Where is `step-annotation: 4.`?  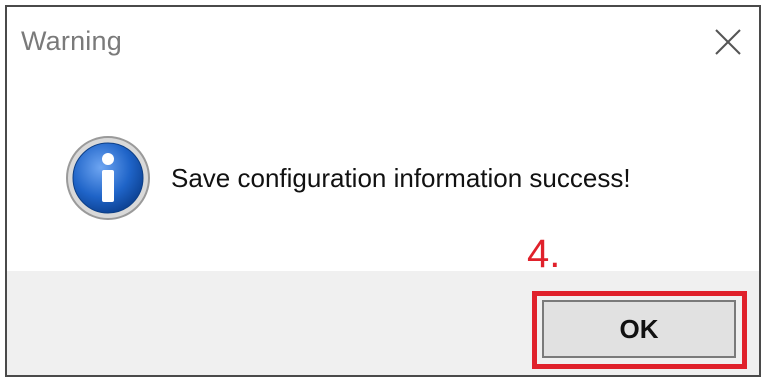 step-annotation: 4. is located at coordinates (544, 254).